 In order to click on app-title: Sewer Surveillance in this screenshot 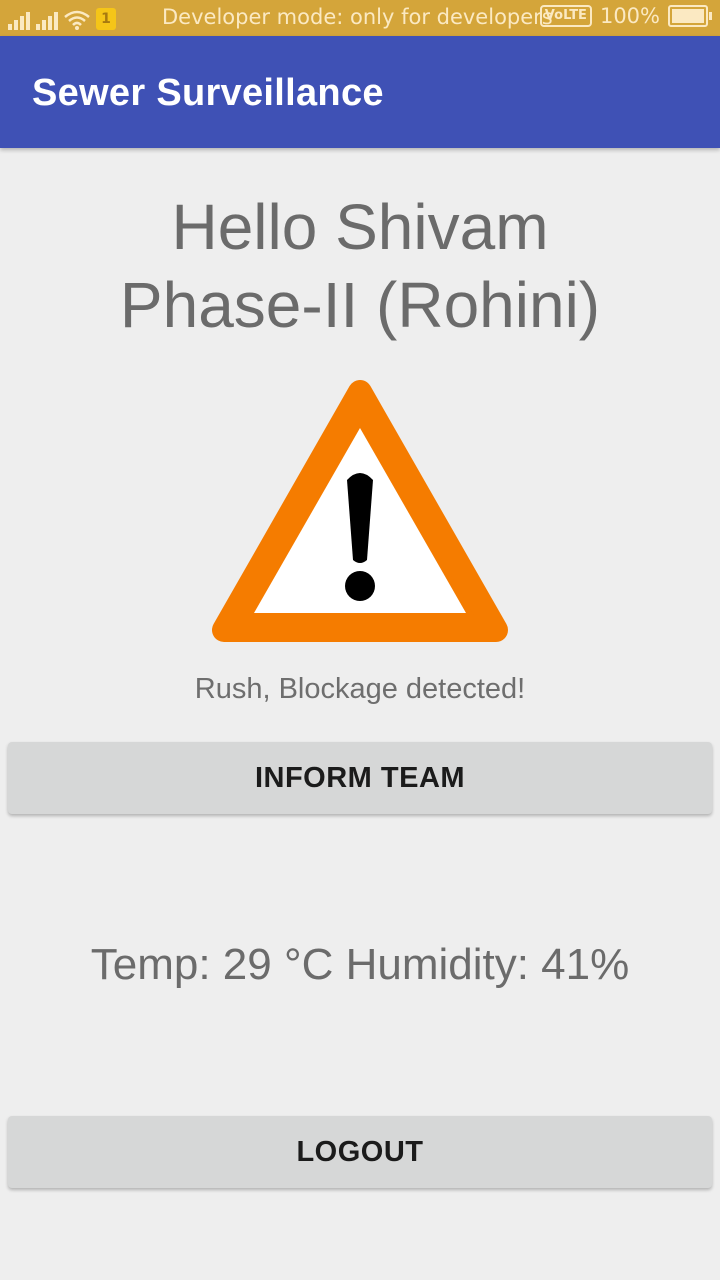, I will do `click(208, 93)`.